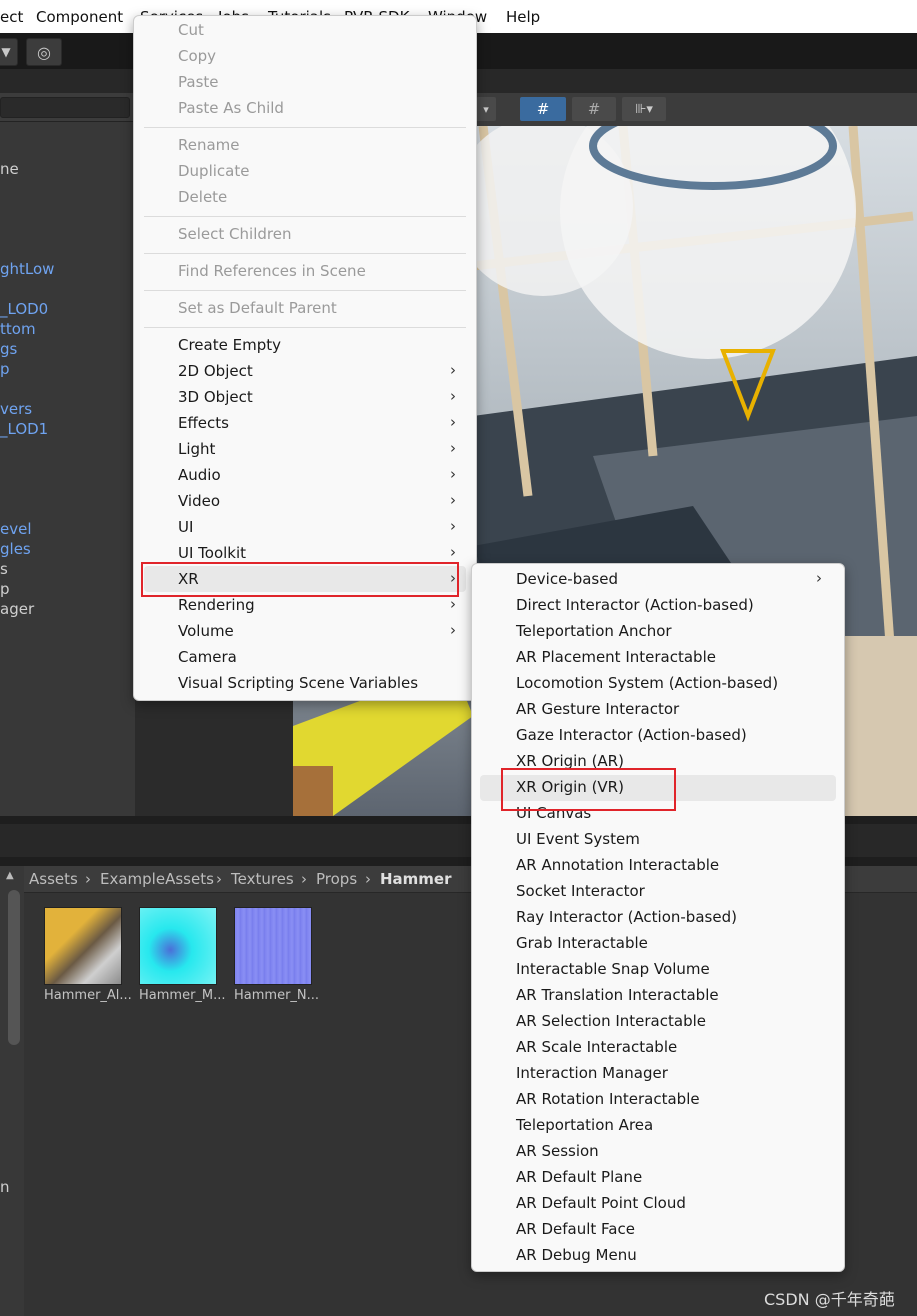 The image size is (917, 1316). What do you see at coordinates (197, 56) in the screenshot?
I see `menu-item-copy: Copy` at bounding box center [197, 56].